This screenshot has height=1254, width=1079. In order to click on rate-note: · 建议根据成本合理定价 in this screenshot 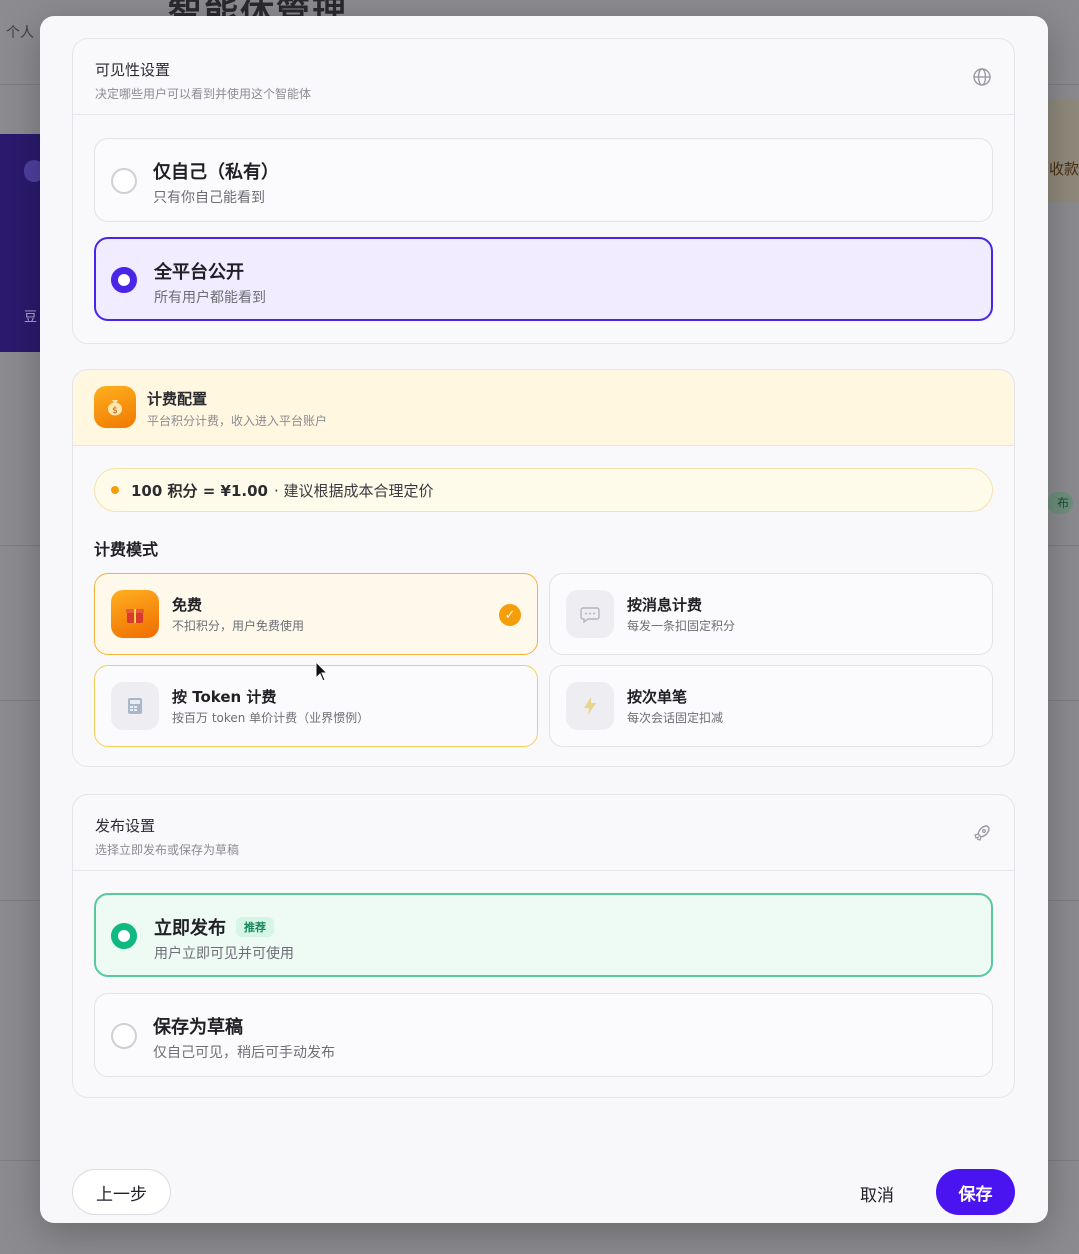, I will do `click(354, 490)`.